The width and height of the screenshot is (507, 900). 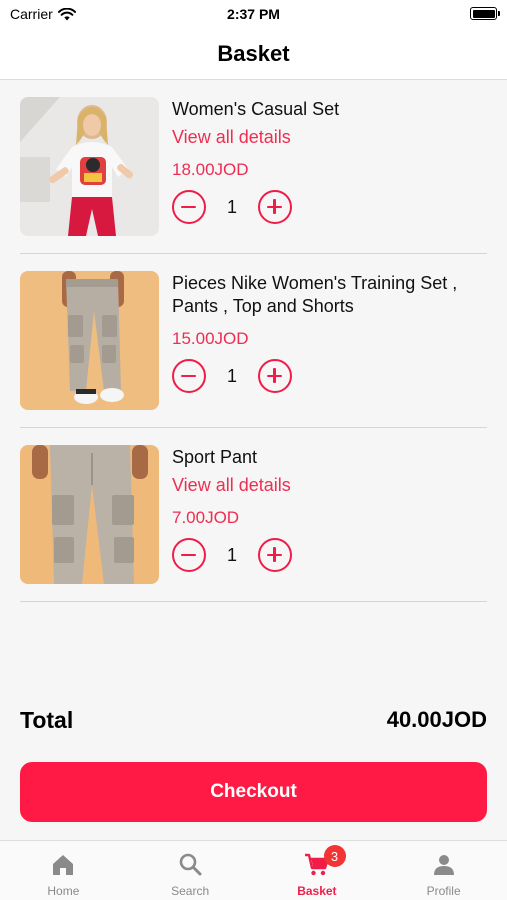 I want to click on cart-count-badge: 3, so click(x=334, y=856).